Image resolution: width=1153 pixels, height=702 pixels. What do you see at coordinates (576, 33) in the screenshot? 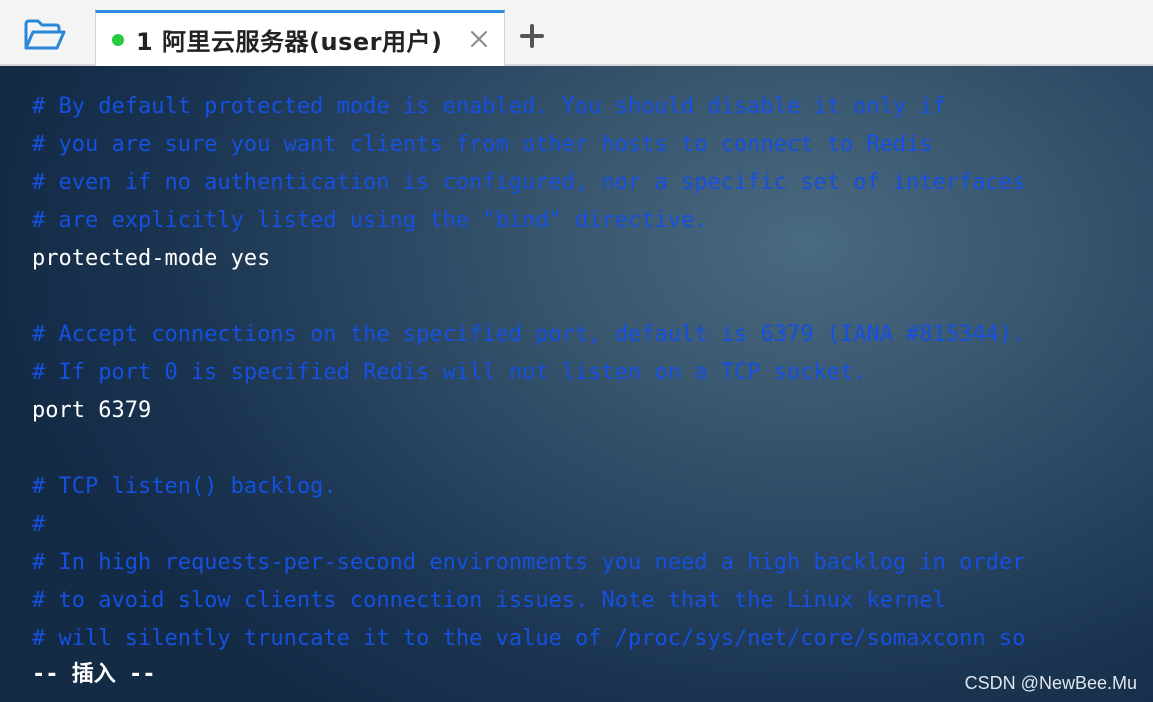
I see `tab-bar: 1 阿里云服务器(user用户)` at bounding box center [576, 33].